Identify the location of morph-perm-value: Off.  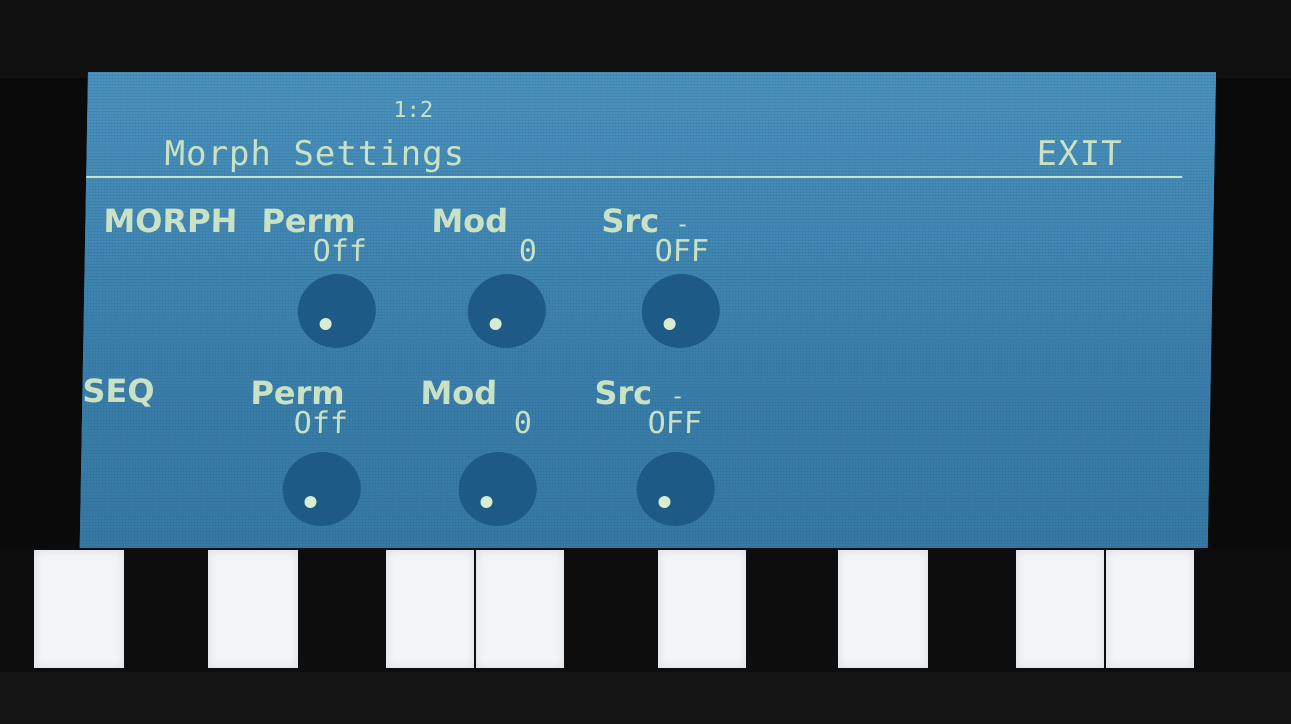
(340, 251).